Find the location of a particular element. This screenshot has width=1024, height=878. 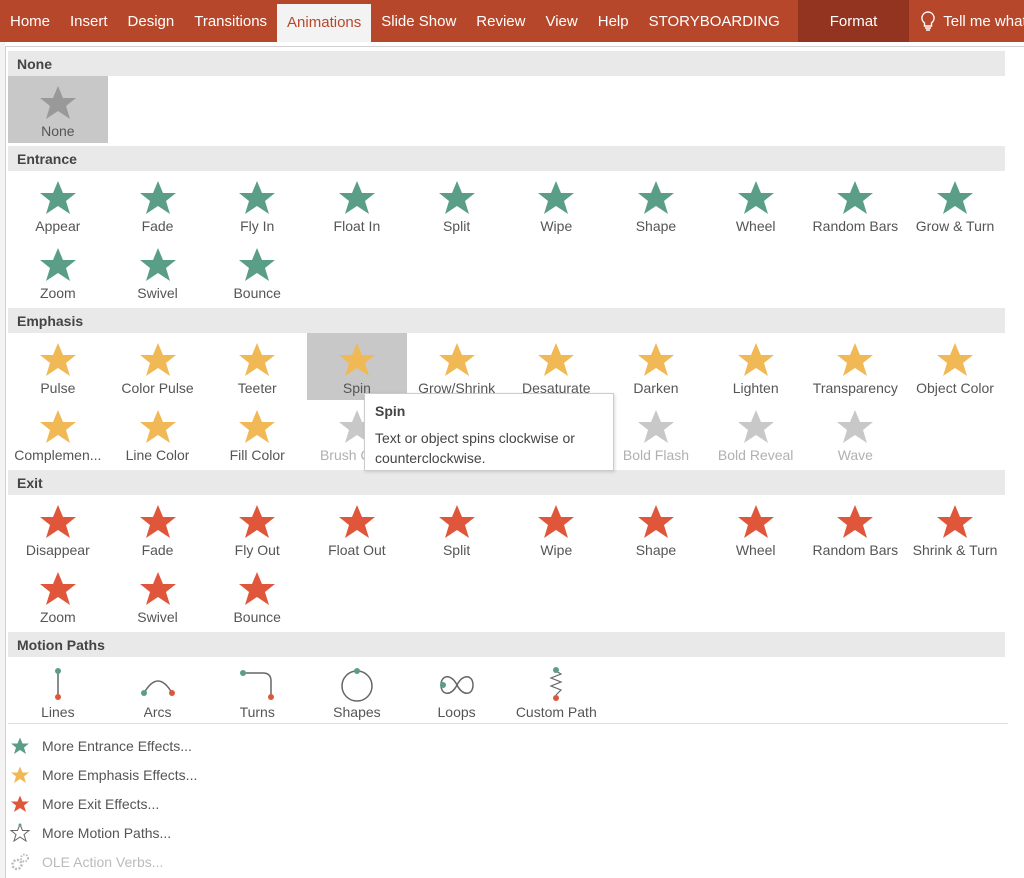

tab-review: Review is located at coordinates (500, 21).